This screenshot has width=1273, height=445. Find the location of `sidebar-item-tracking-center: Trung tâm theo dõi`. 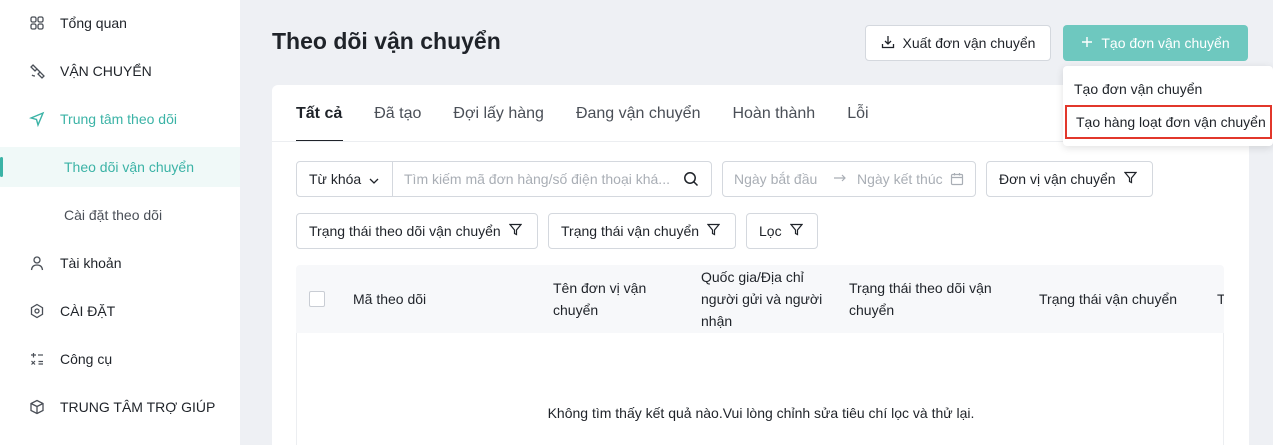

sidebar-item-tracking-center: Trung tâm theo dõi is located at coordinates (120, 119).